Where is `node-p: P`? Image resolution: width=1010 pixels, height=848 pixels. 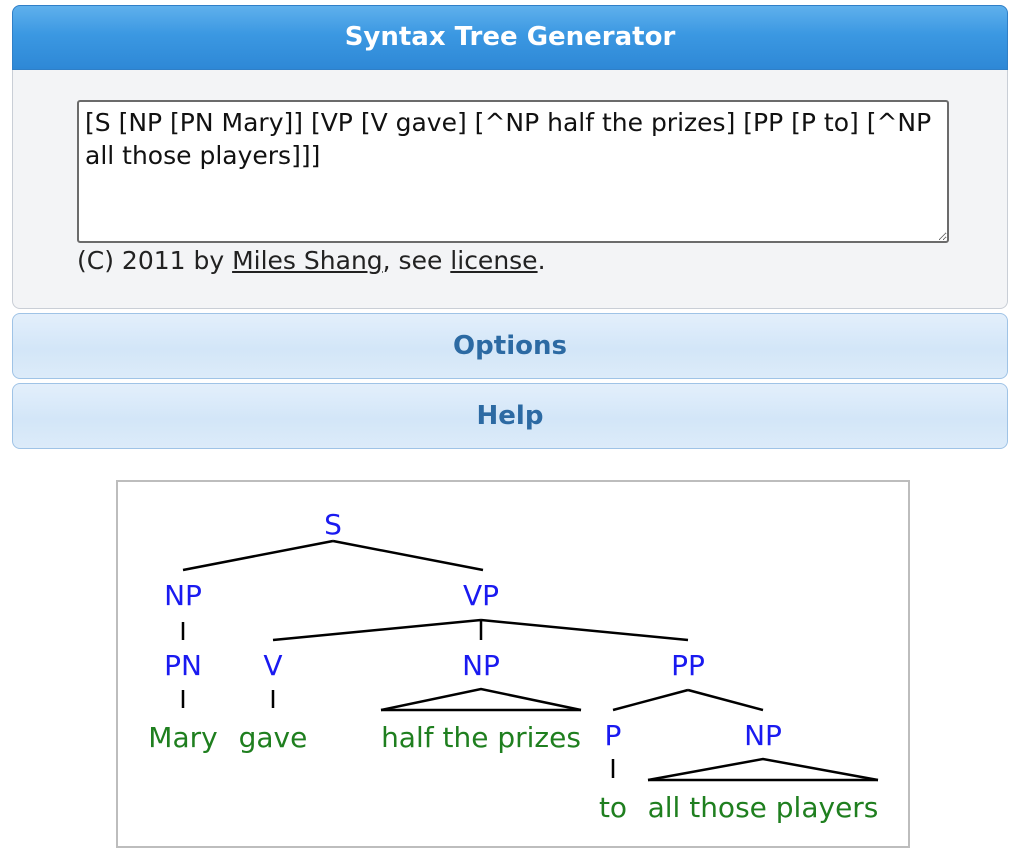 node-p: P is located at coordinates (613, 735).